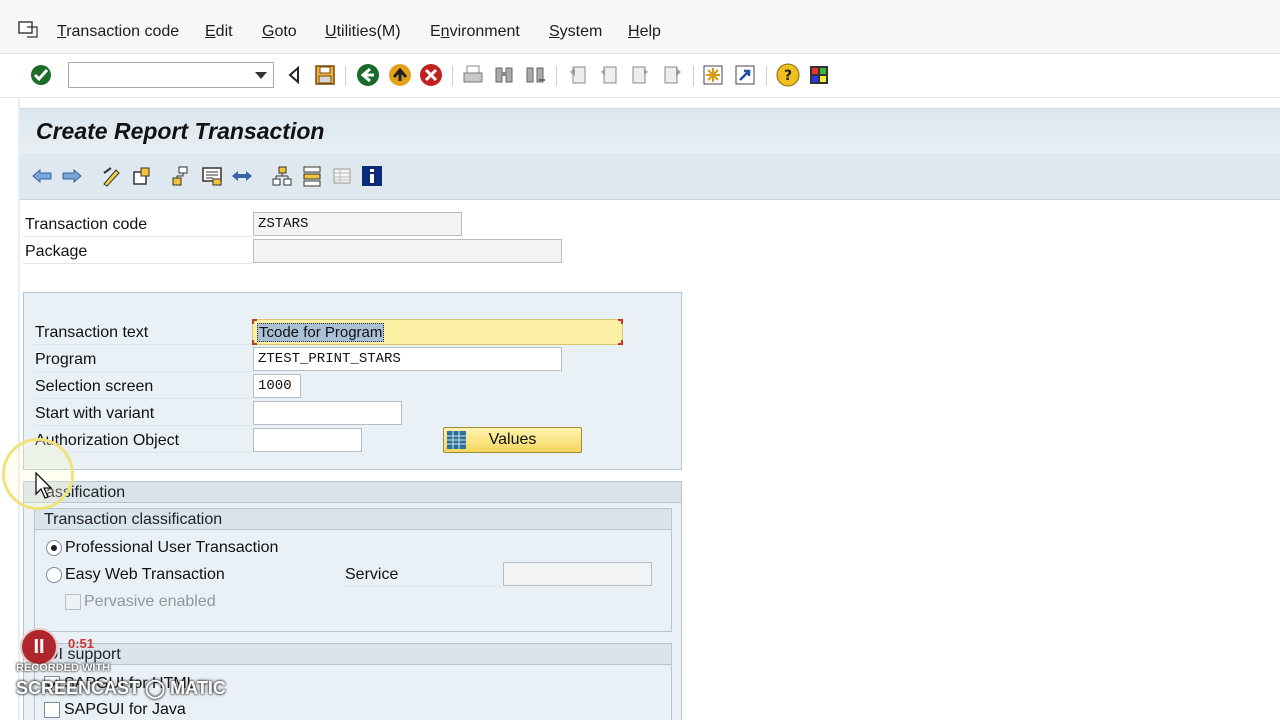 Image resolution: width=1280 pixels, height=720 pixels. I want to click on title-bar: Create Report Transaction, so click(650, 131).